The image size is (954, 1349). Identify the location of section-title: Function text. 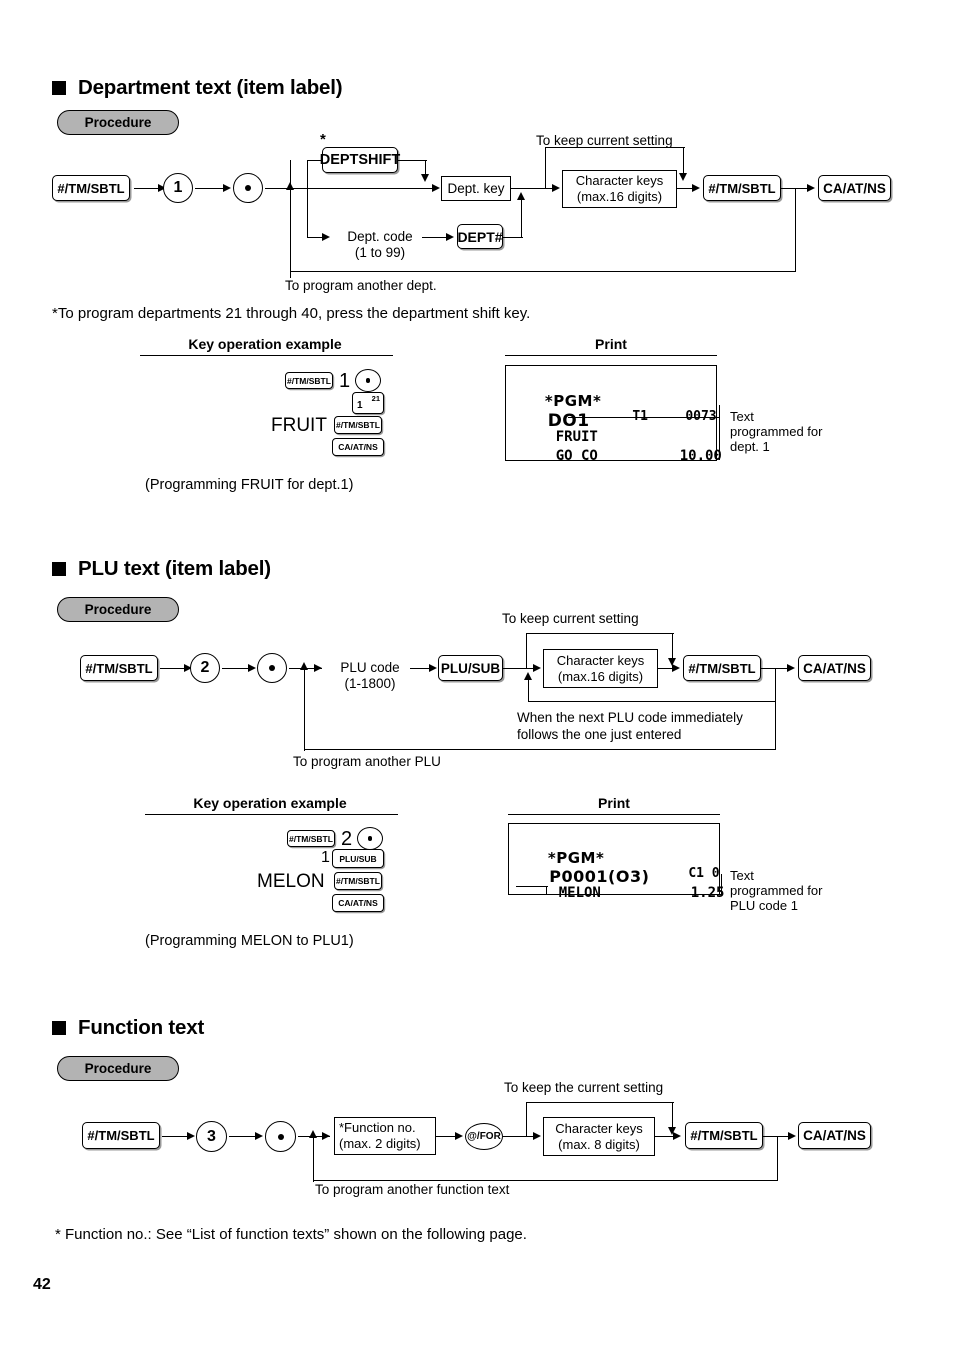
(141, 1027).